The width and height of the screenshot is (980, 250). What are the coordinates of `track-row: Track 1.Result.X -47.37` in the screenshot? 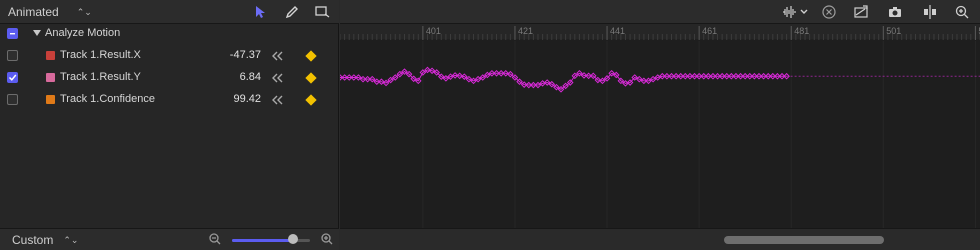 It's located at (169, 56).